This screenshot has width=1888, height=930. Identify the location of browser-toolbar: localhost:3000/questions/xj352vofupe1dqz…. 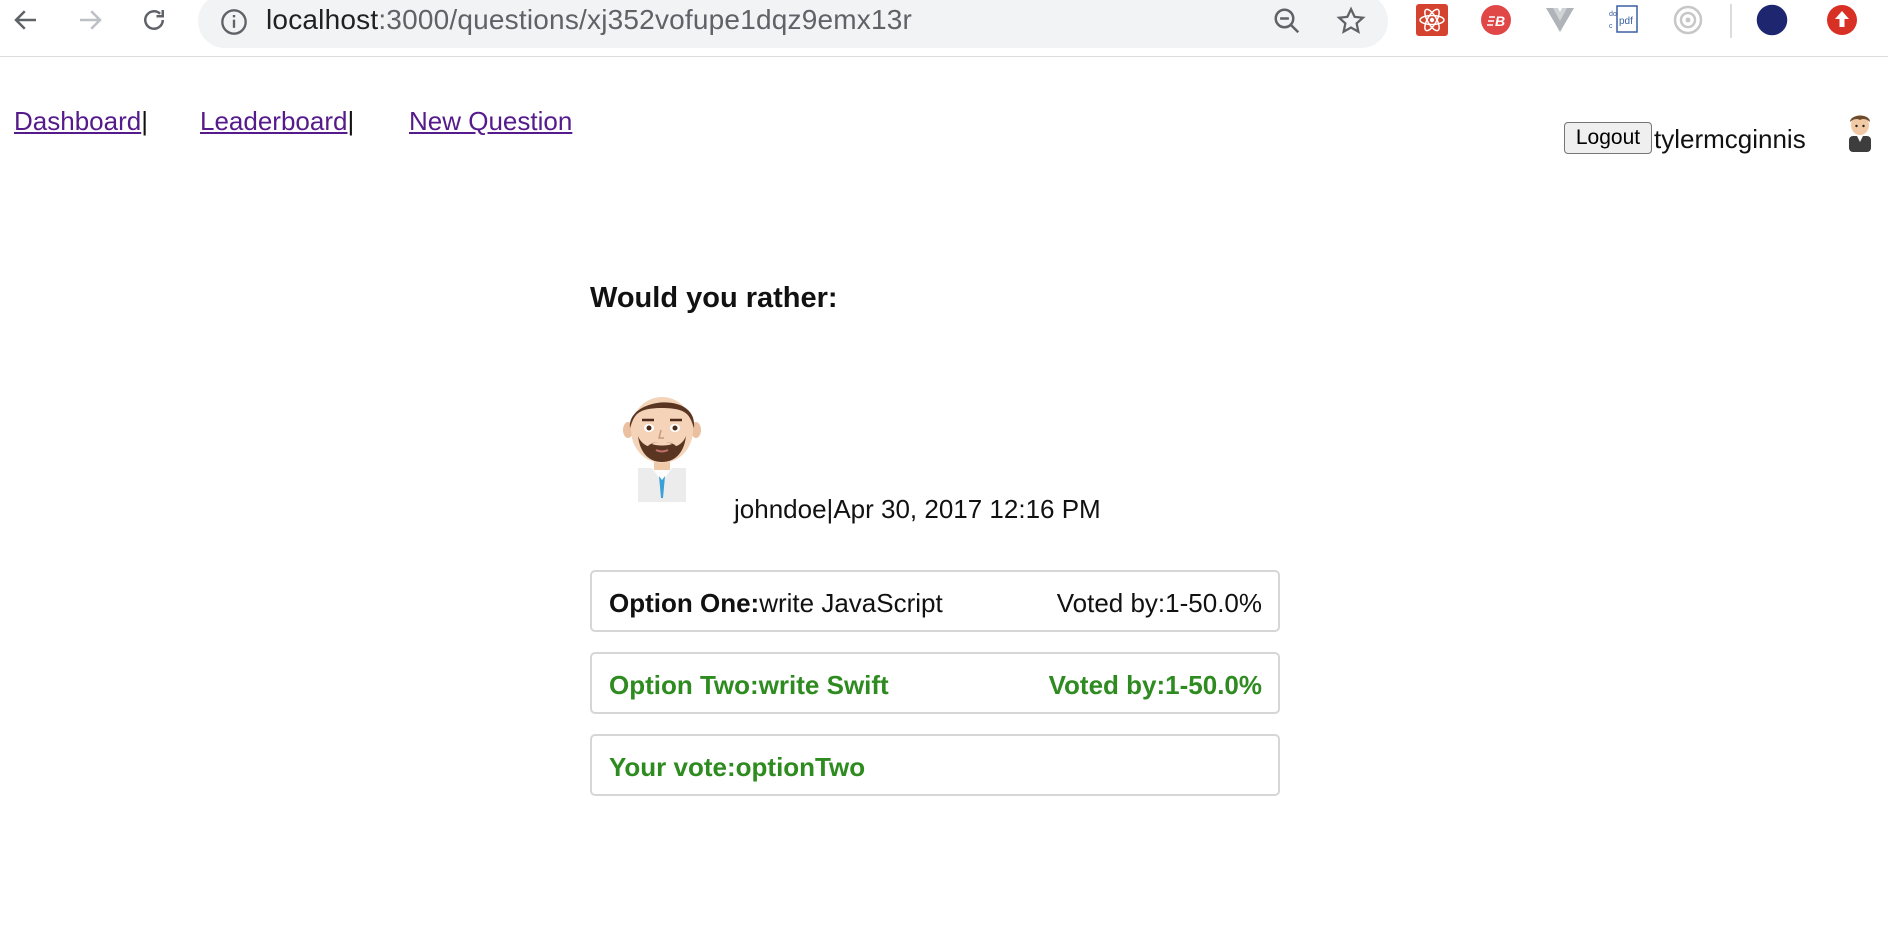
(944, 28).